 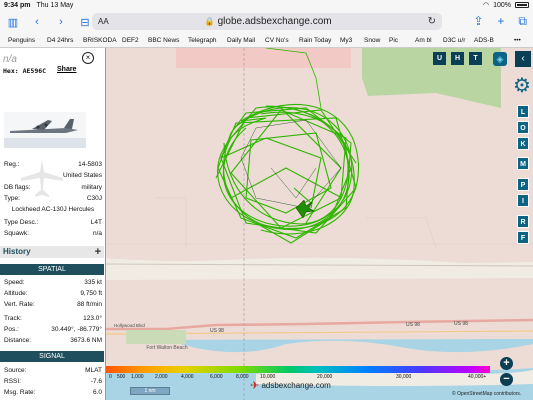 I want to click on lock-icon: 🔒, so click(x=209, y=21).